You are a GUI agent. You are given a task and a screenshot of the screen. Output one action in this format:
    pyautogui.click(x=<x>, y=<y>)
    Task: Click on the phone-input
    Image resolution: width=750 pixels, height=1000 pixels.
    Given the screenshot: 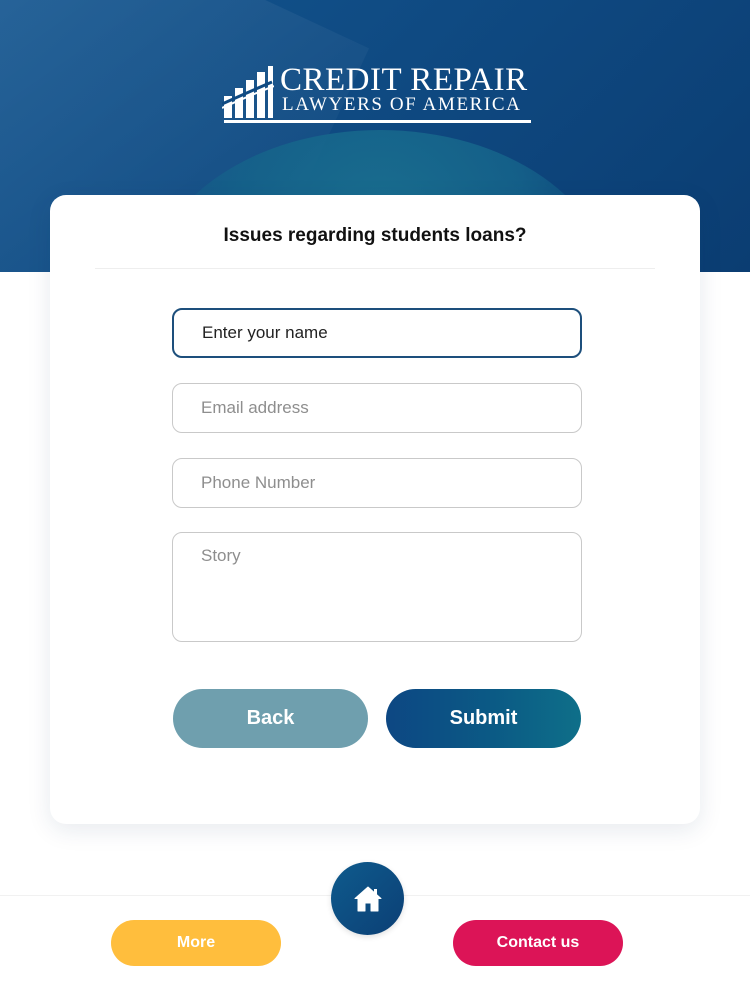 What is the action you would take?
    pyautogui.click(x=377, y=483)
    